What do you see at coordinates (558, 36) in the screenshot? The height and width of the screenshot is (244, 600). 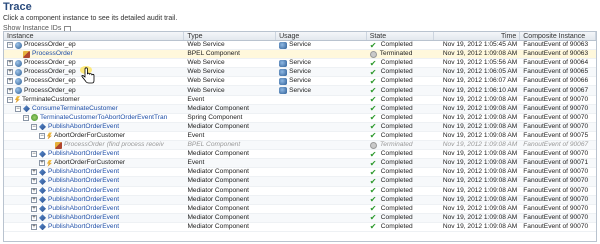 I see `column-header-composite-instance: Composite Instance` at bounding box center [558, 36].